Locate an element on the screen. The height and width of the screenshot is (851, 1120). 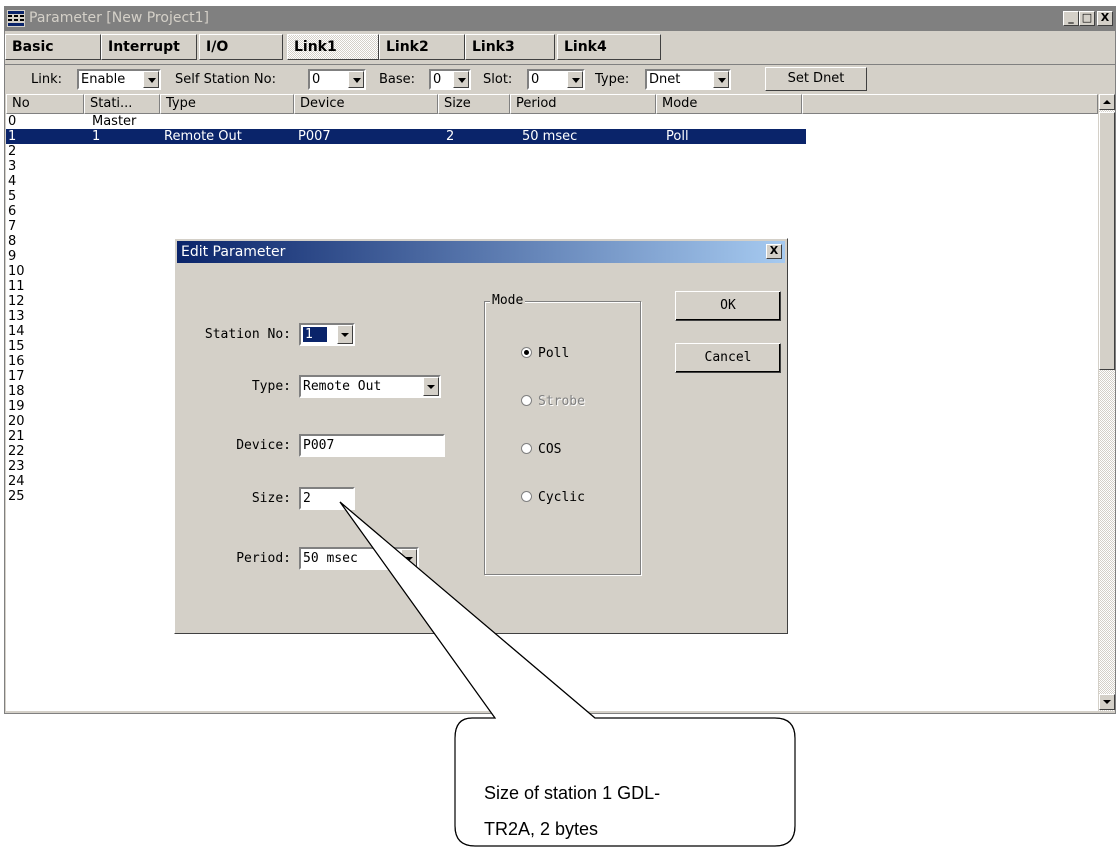
period-label: Period: is located at coordinates (263, 558).